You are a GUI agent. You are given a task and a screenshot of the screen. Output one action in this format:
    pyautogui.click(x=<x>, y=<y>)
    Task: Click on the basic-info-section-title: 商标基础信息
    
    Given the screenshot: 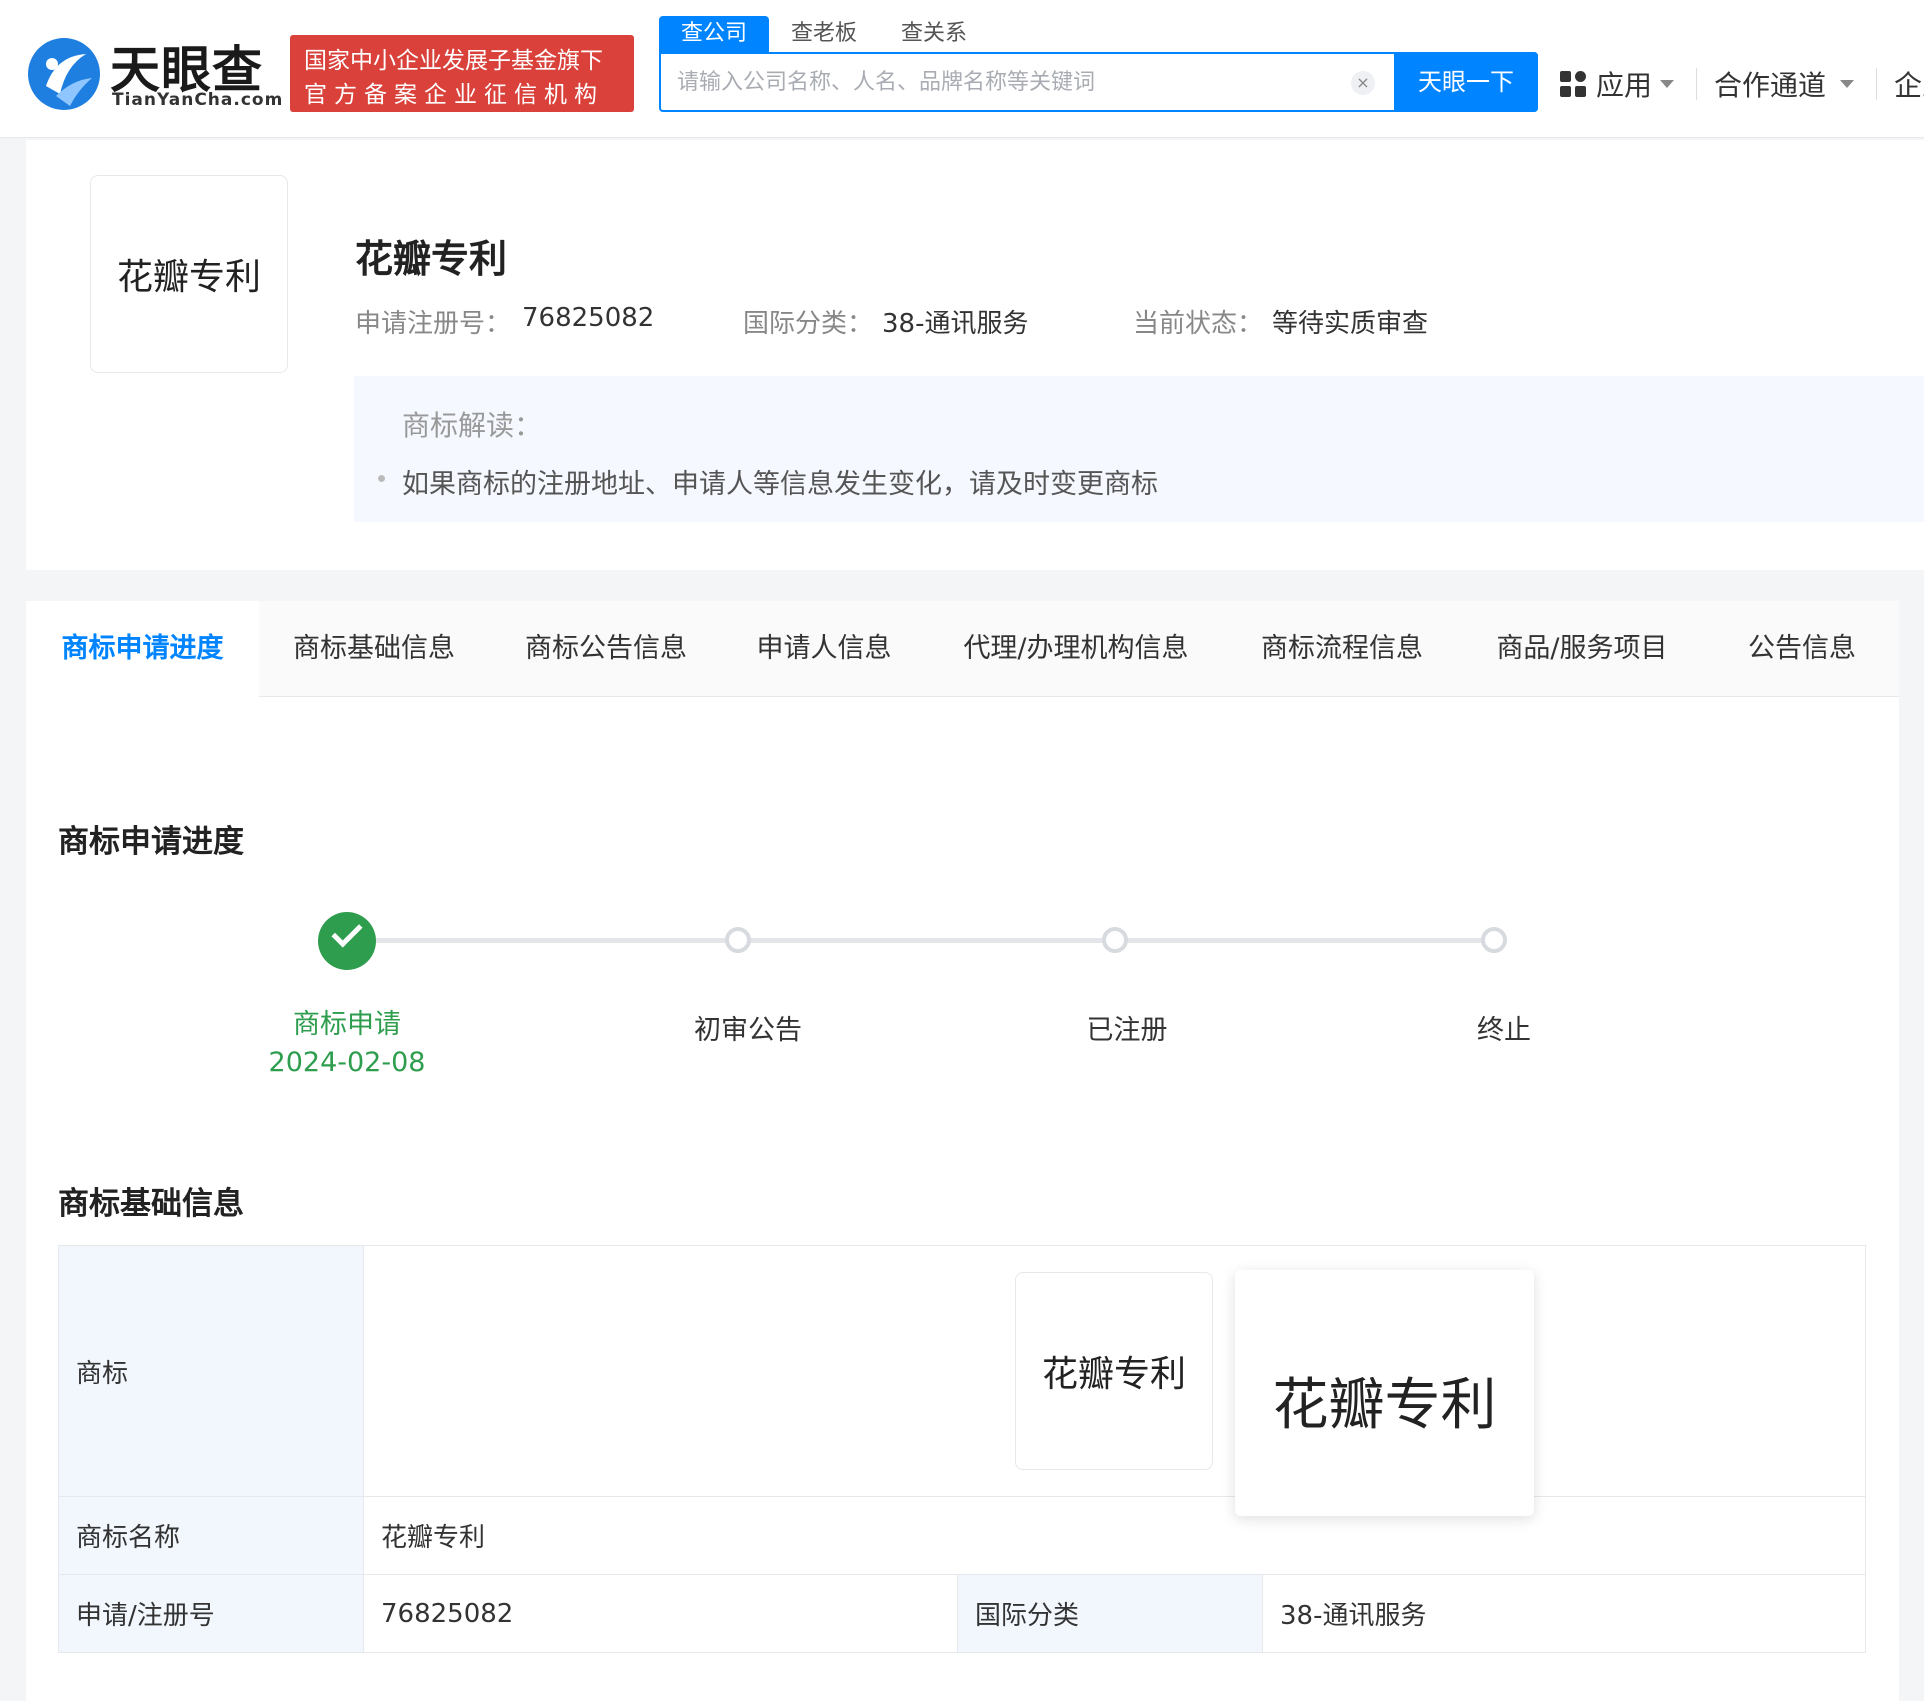 What is the action you would take?
    pyautogui.click(x=151, y=1204)
    